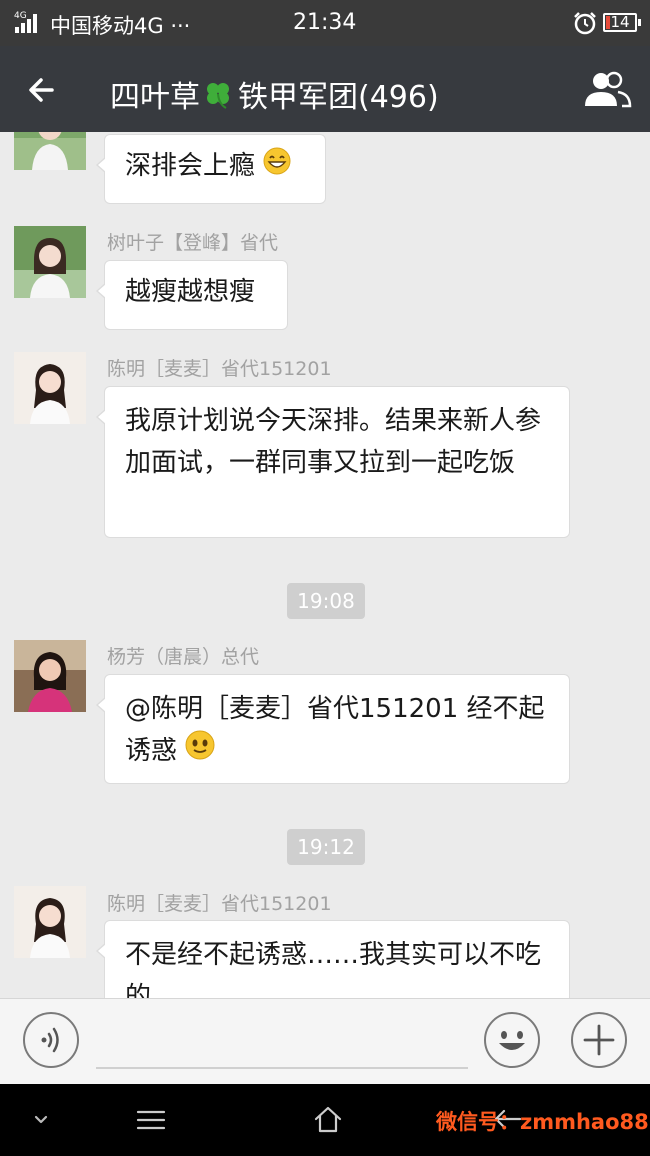 The width and height of the screenshot is (650, 1156). I want to click on menu-button, so click(151, 1122).